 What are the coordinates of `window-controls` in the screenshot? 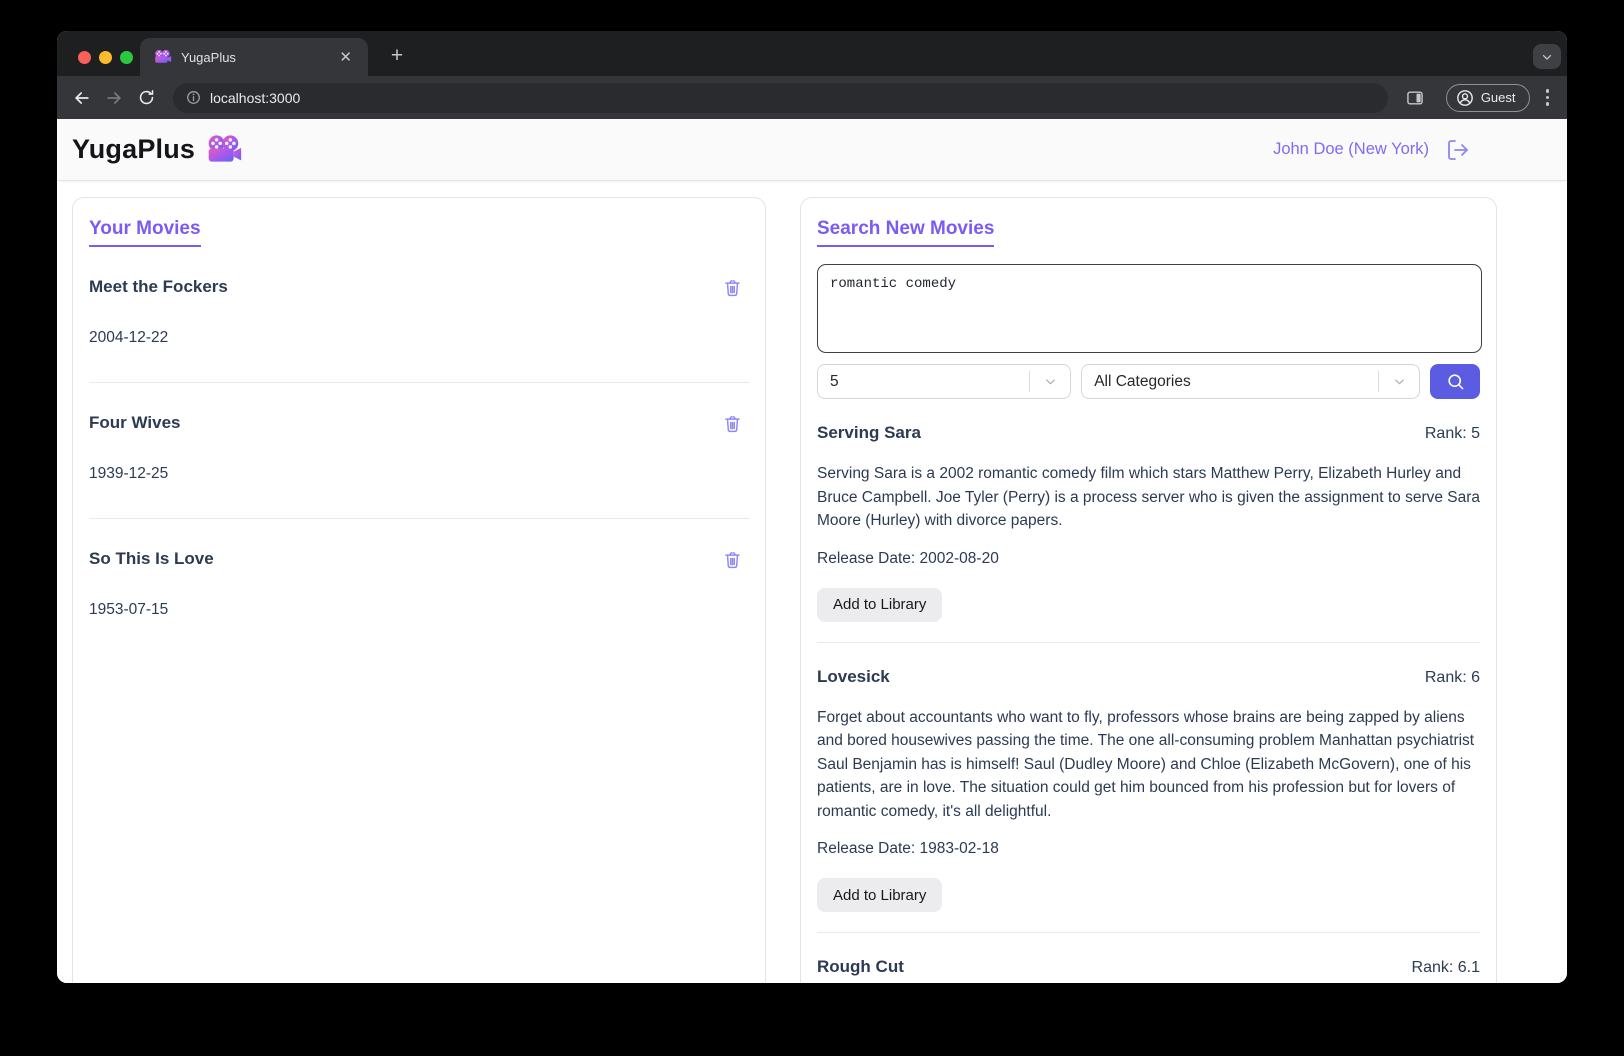 It's located at (105, 57).